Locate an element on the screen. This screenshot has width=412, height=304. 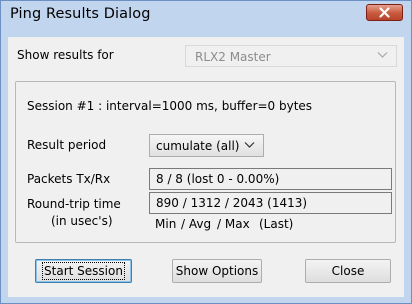
start-session-button: Start Session is located at coordinates (83, 271).